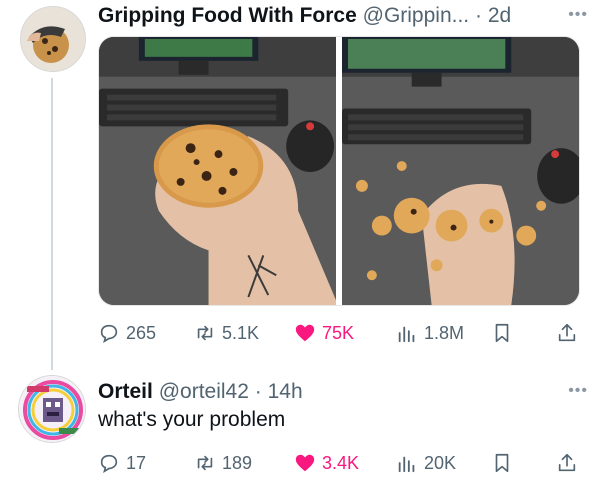 The image size is (600, 483). What do you see at coordinates (125, 391) in the screenshot?
I see `reply-author-name: Orteil` at bounding box center [125, 391].